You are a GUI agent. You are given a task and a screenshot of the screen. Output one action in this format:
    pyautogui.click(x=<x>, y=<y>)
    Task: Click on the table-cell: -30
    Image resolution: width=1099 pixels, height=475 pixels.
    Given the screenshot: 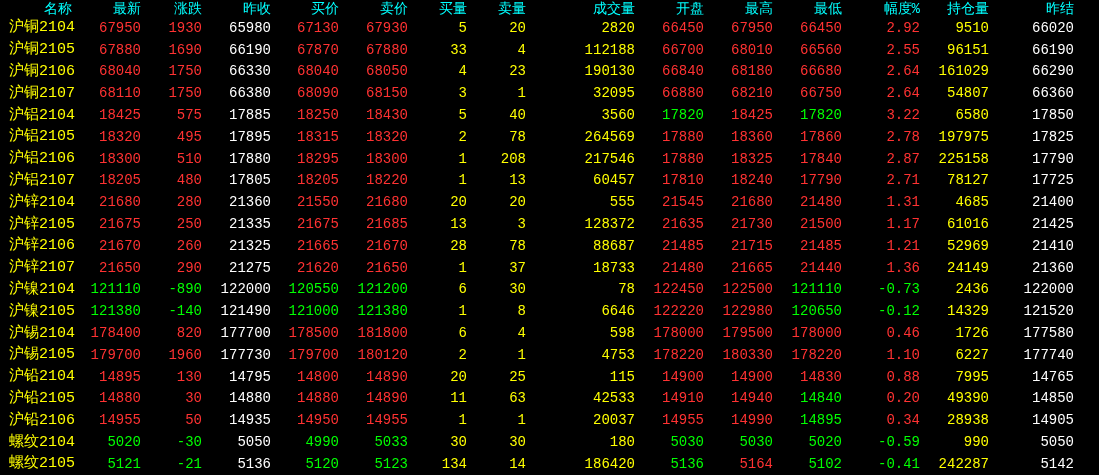 What is the action you would take?
    pyautogui.click(x=189, y=442)
    